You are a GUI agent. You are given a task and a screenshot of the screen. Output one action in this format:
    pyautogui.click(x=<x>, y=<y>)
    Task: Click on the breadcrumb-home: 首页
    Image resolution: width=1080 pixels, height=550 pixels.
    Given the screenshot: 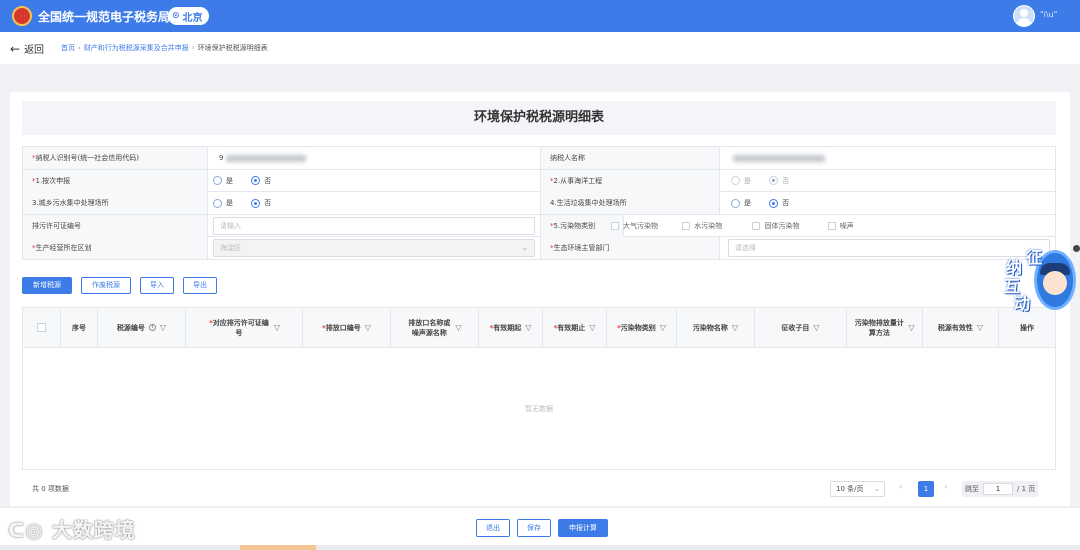 What is the action you would take?
    pyautogui.click(x=68, y=48)
    